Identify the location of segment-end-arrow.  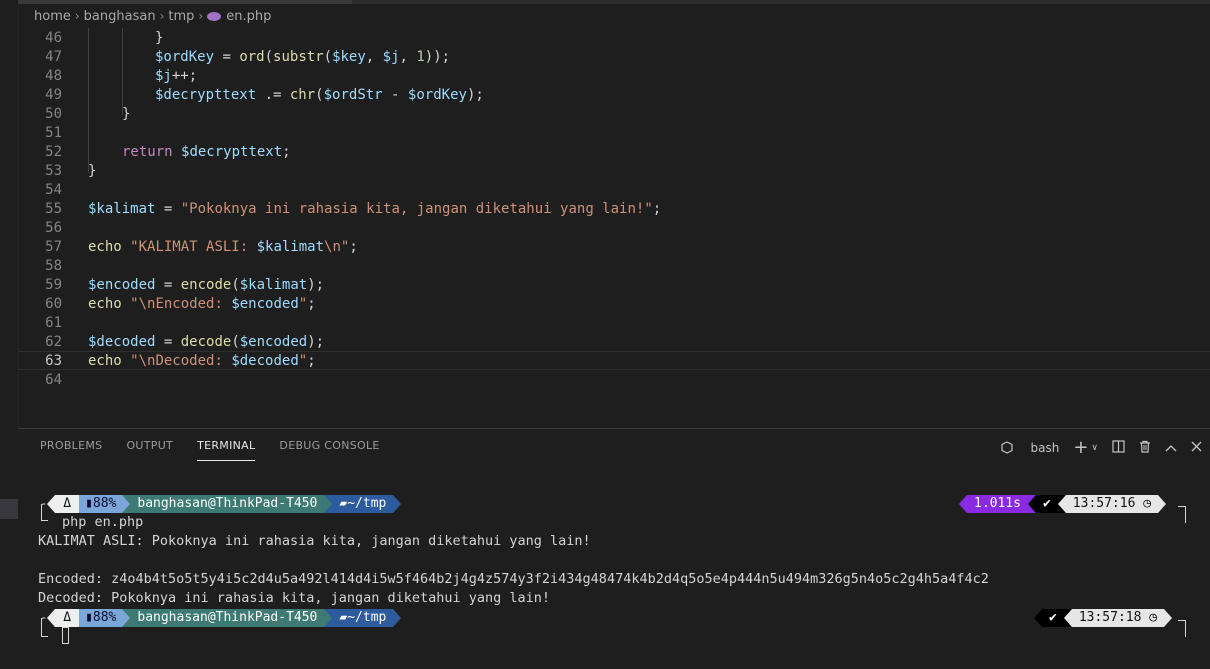
(1162, 503).